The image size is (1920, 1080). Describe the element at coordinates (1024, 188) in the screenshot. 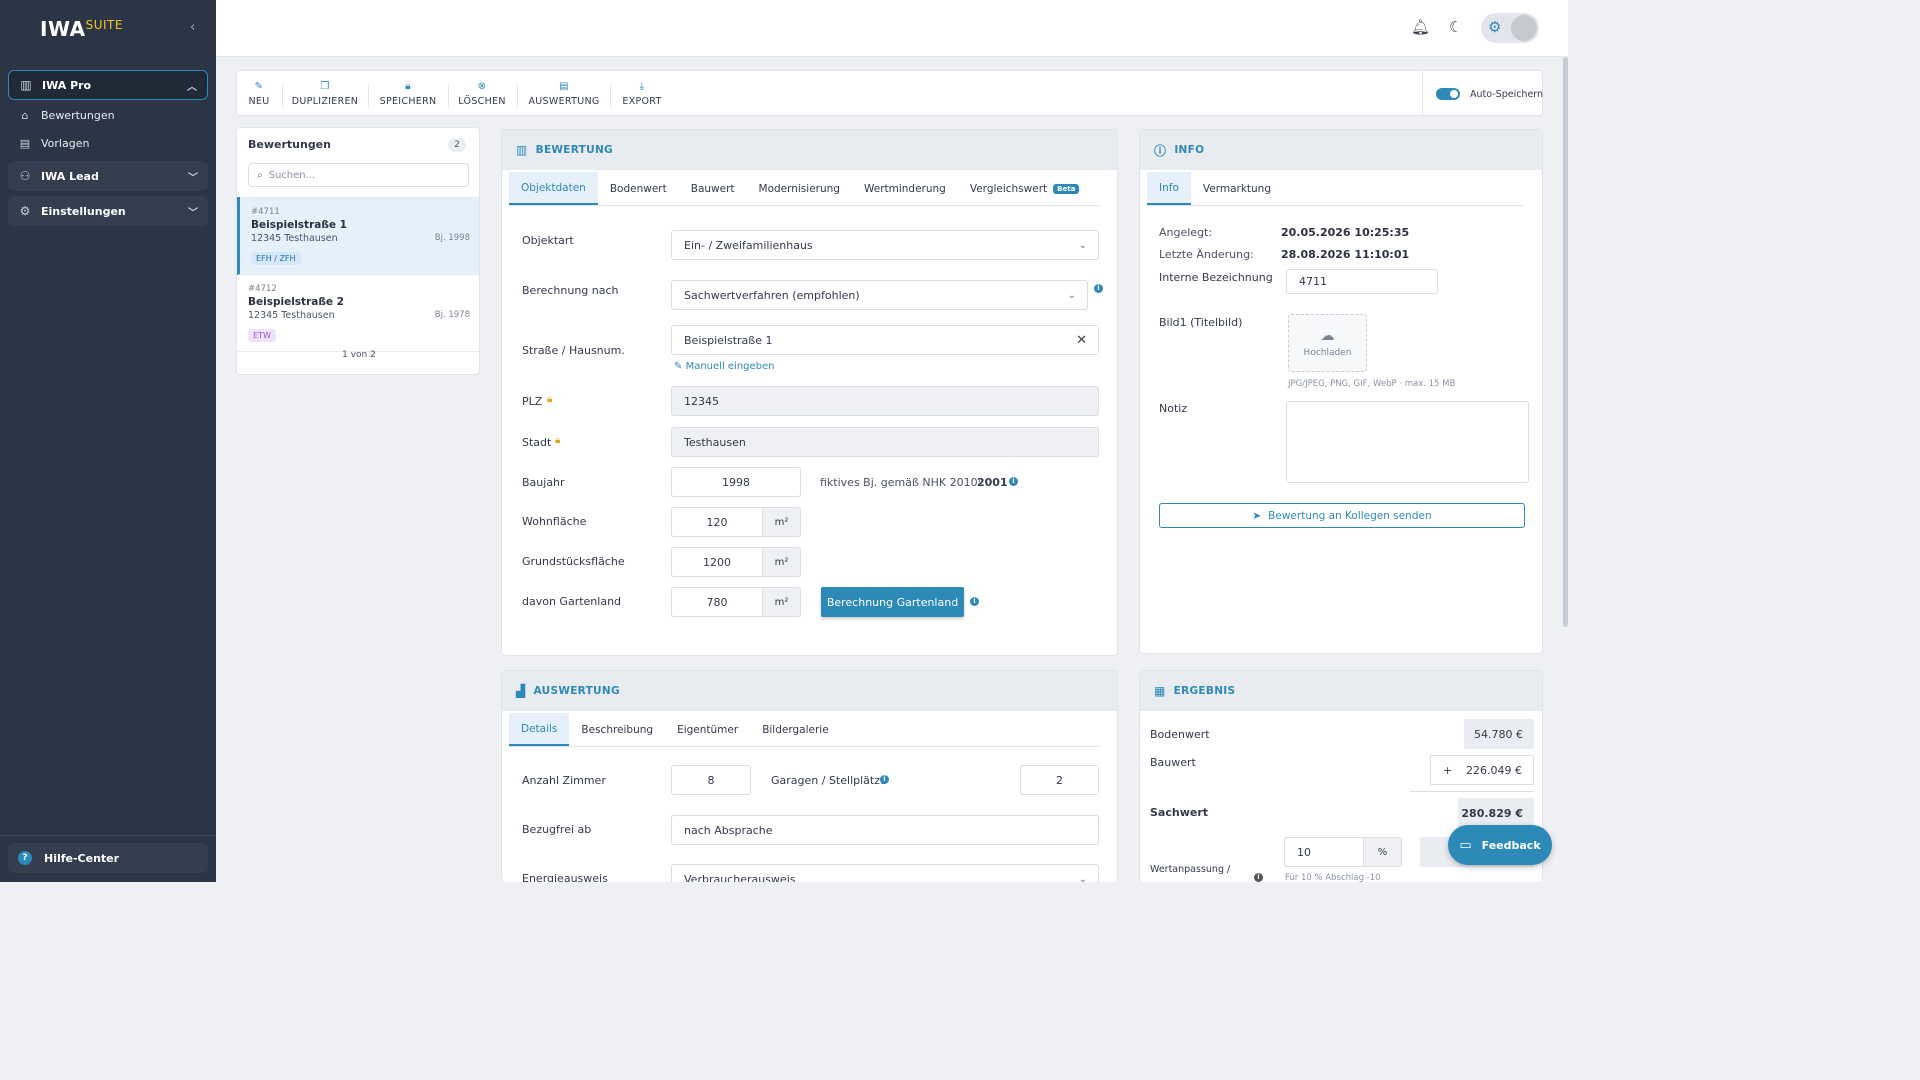

I see `tab-vergleichswert: Vergleichswert Beta` at that location.